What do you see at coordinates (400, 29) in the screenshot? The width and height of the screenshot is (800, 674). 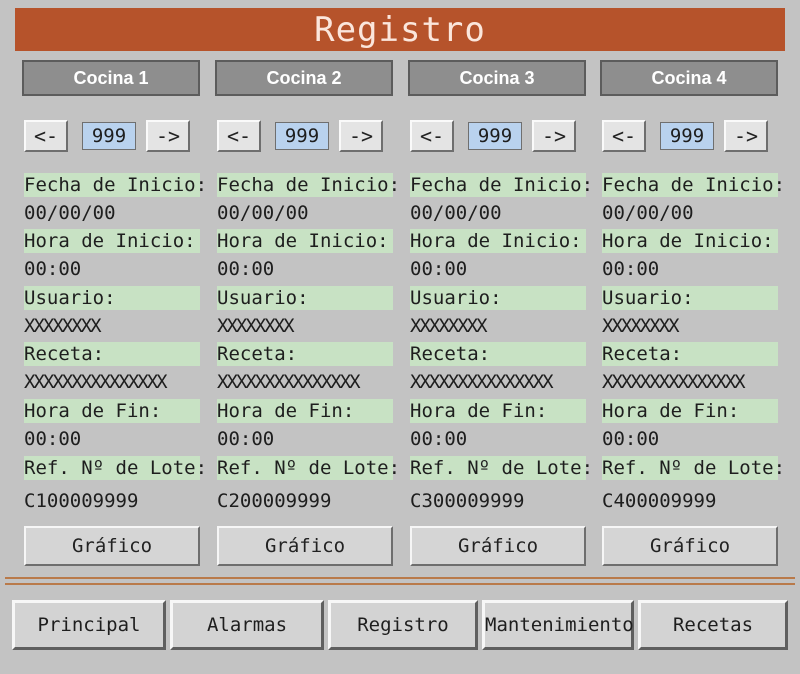 I see `page-title: Registro` at bounding box center [400, 29].